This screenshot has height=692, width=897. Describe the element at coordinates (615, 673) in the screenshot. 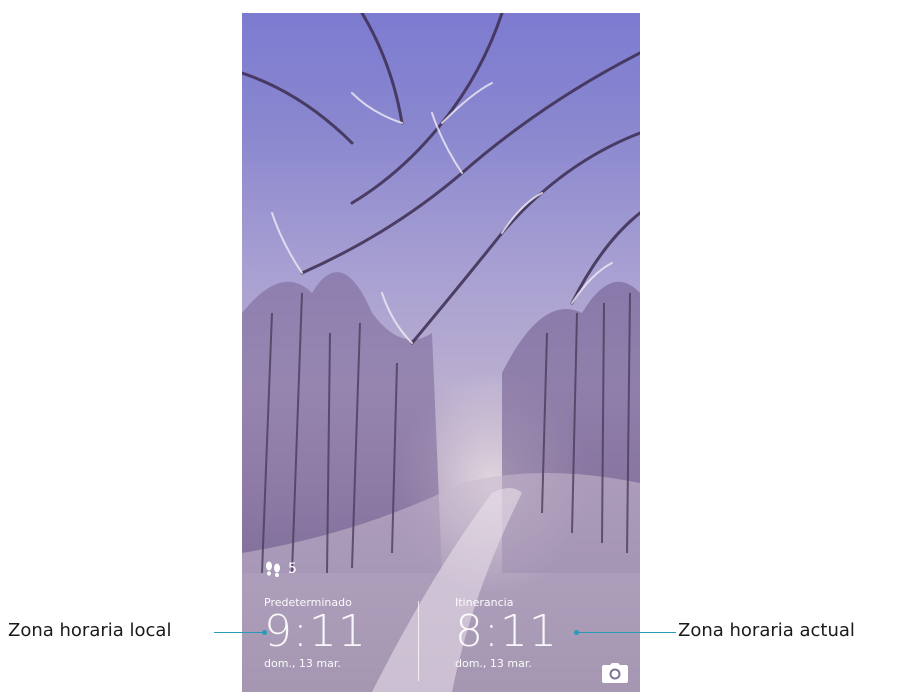

I see `camera-icon` at that location.